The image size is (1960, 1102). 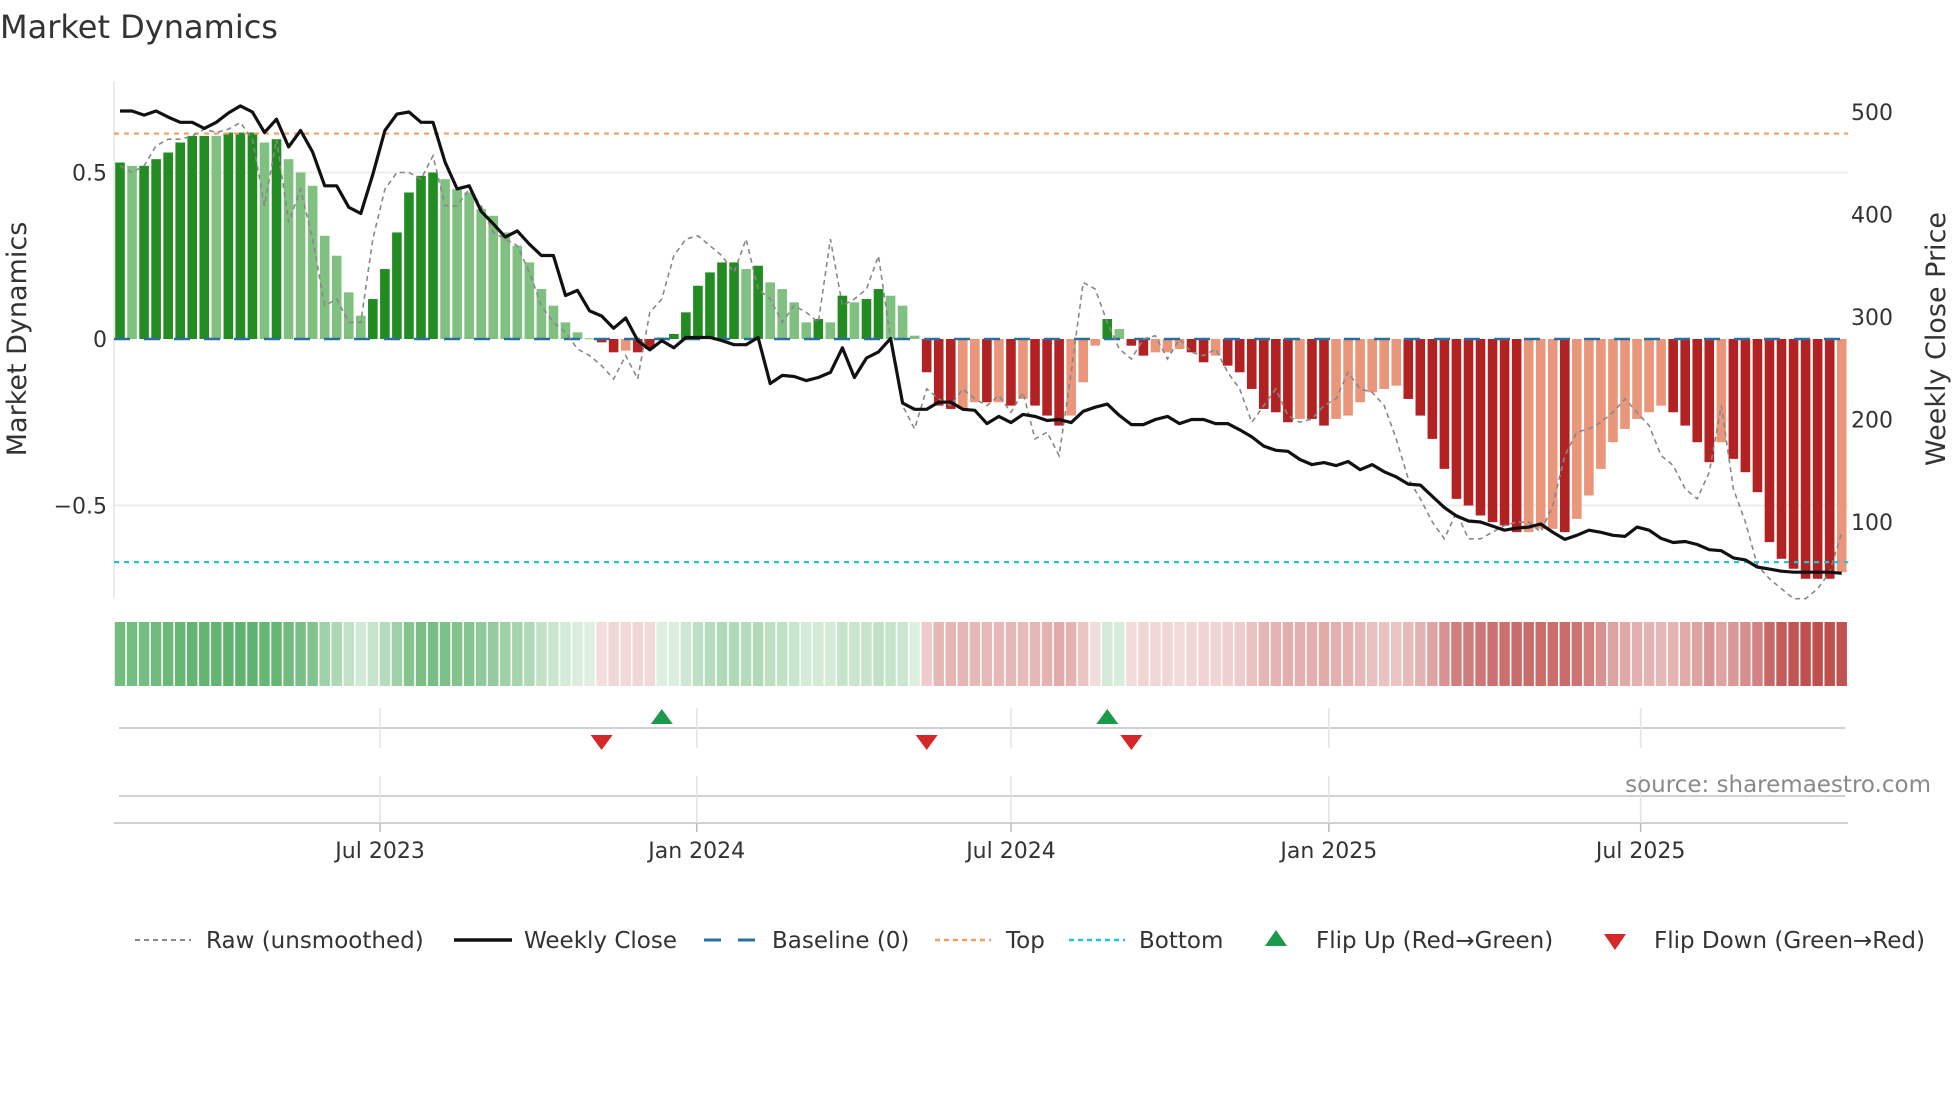 I want to click on legend-label: Weekly Close, so click(x=600, y=941).